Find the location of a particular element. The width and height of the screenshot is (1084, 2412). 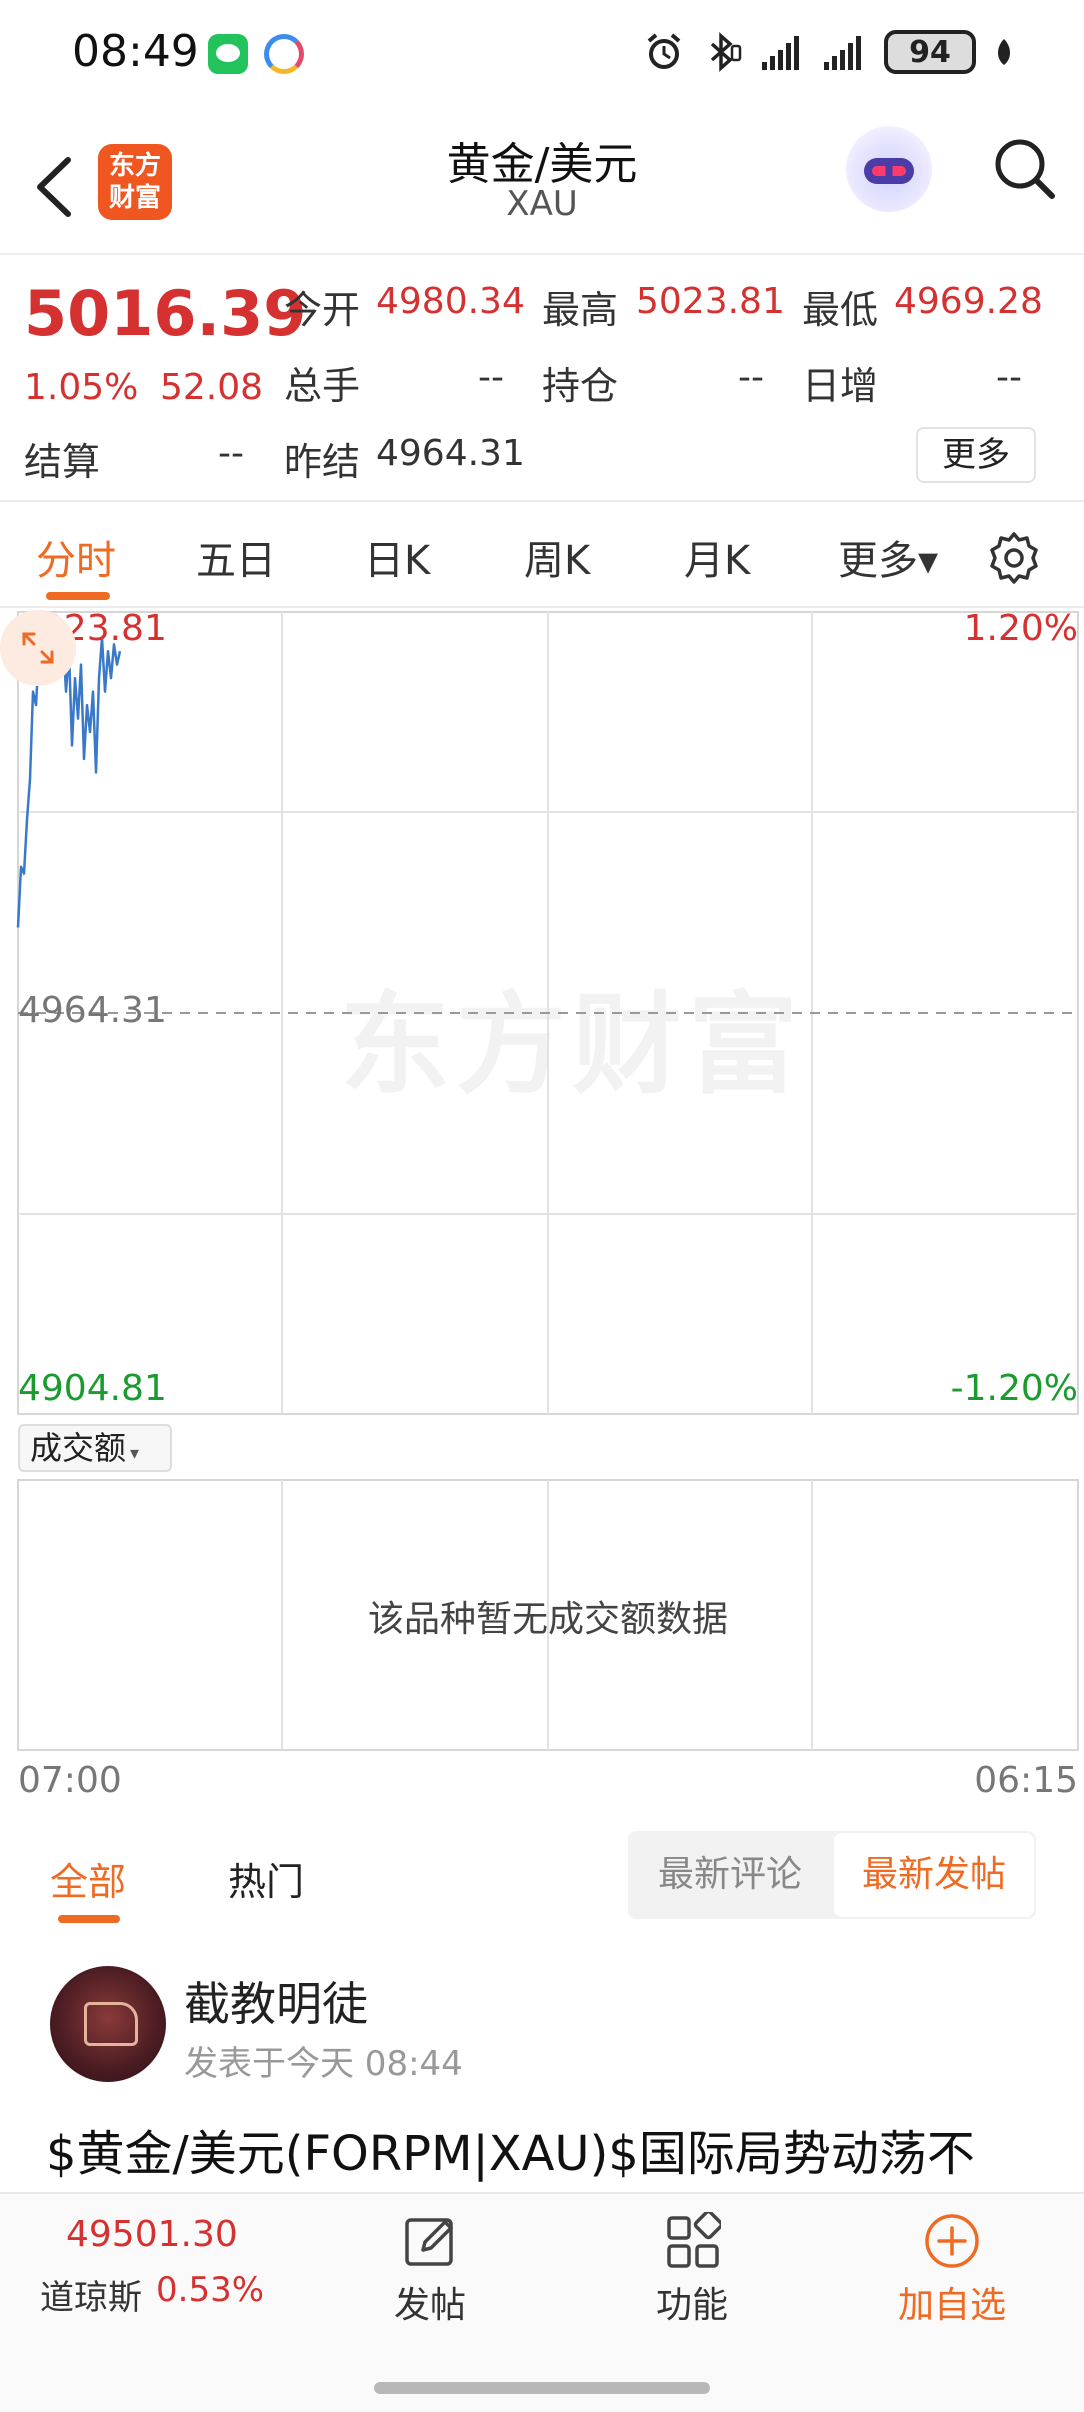

expand-icon is located at coordinates (38, 648).